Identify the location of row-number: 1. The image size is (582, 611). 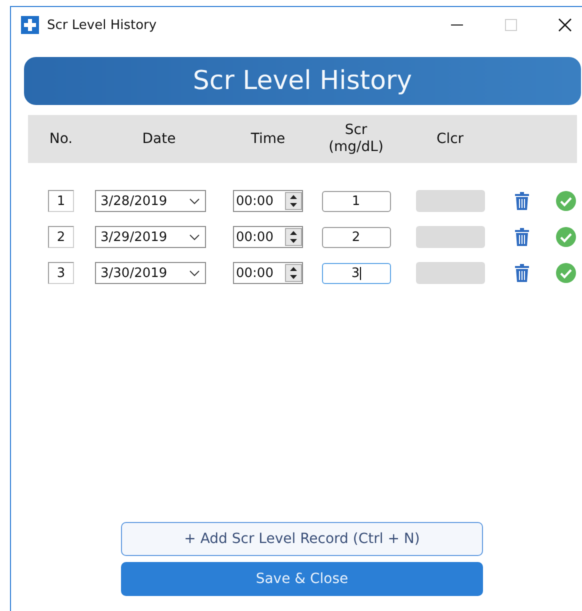
(61, 201).